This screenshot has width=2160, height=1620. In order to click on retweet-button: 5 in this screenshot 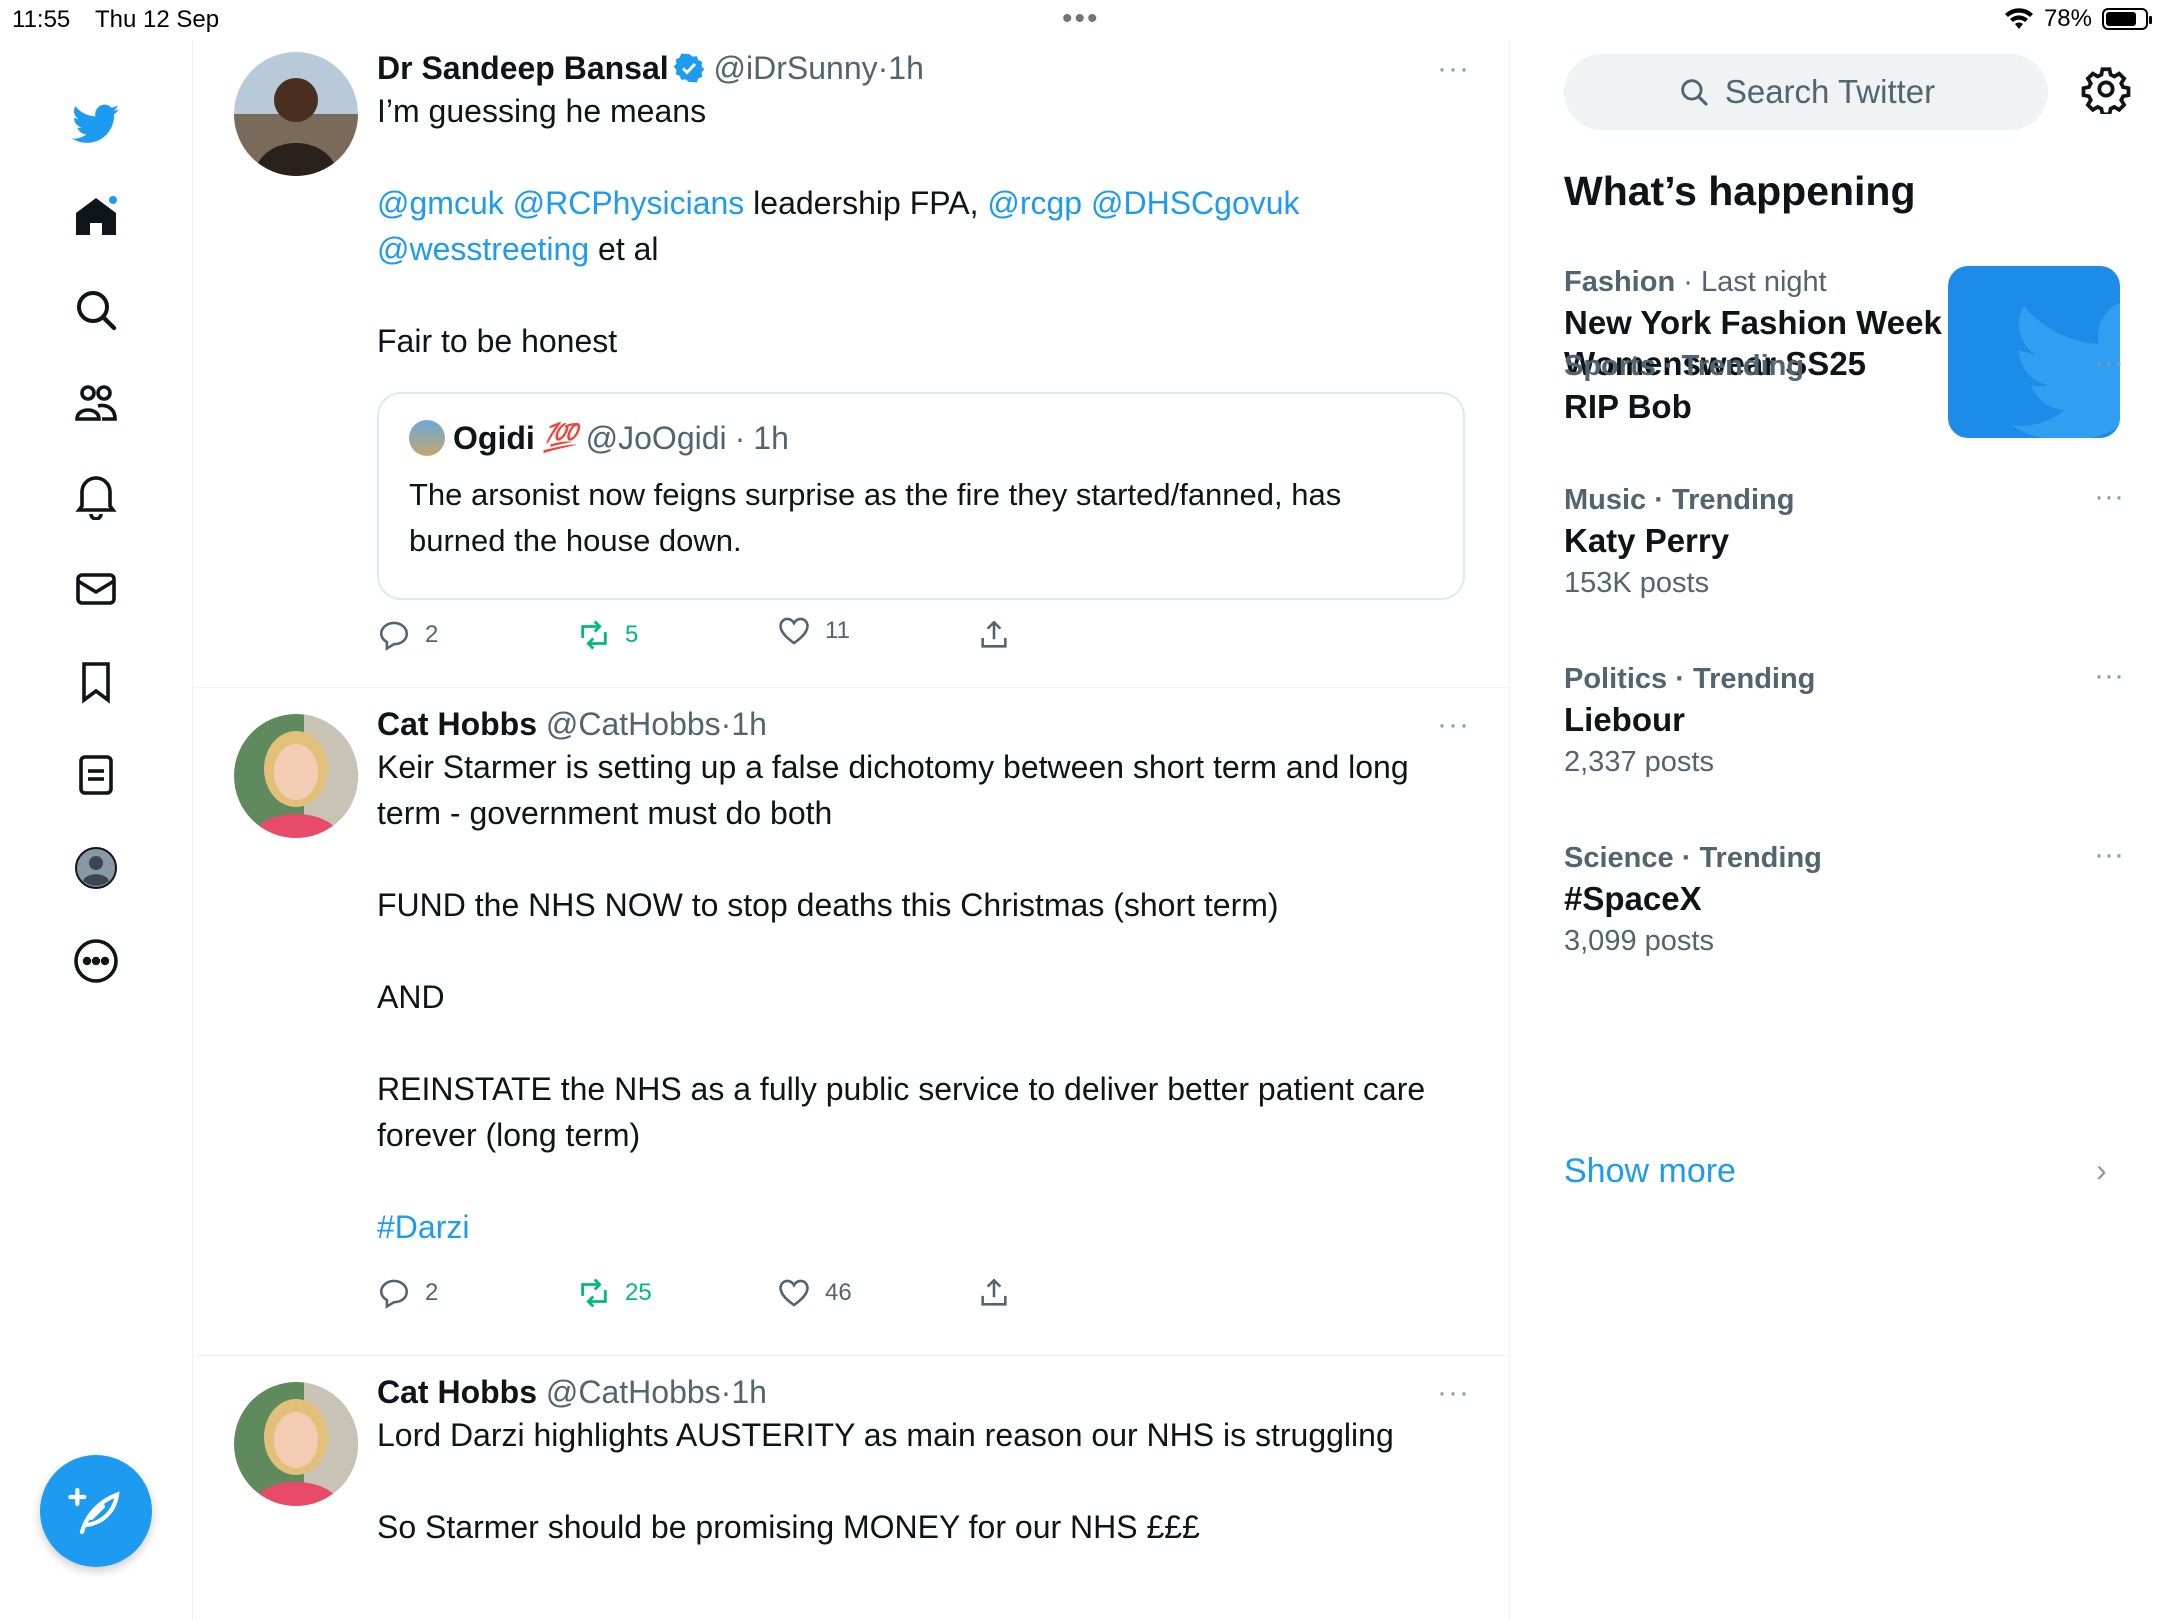, I will do `click(607, 635)`.